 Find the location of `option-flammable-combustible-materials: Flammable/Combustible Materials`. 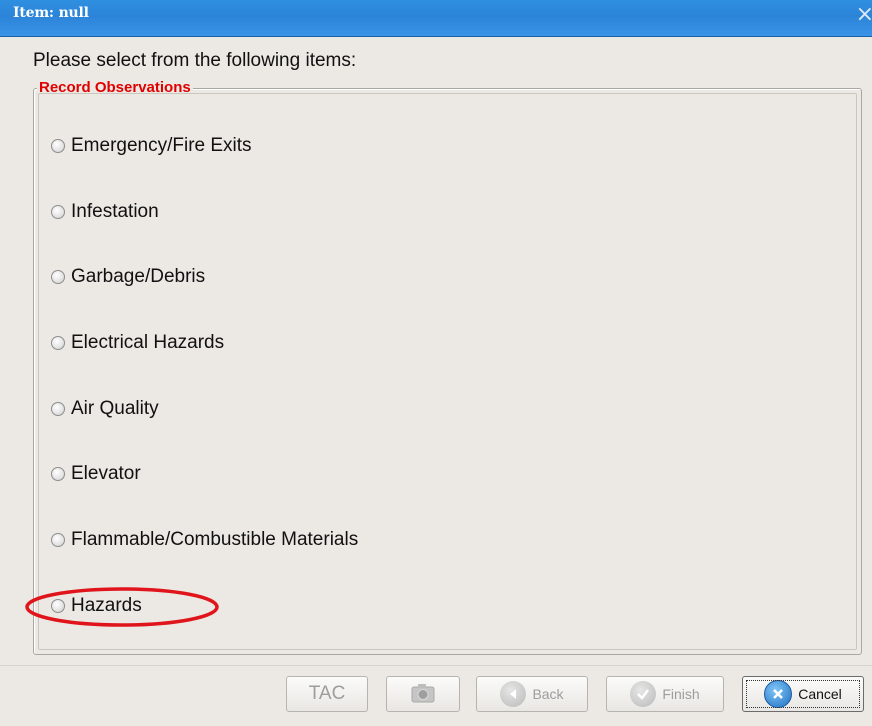

option-flammable-combustible-materials: Flammable/Combustible Materials is located at coordinates (204, 540).